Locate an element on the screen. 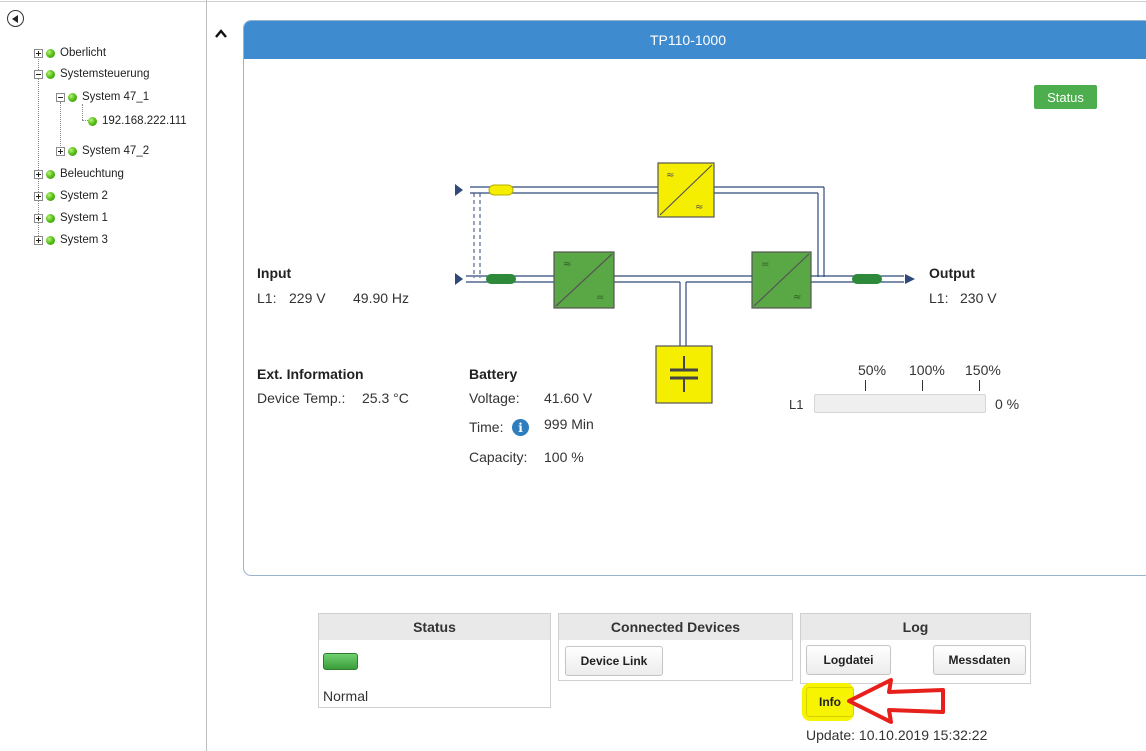  load-value: 0 % is located at coordinates (1007, 404).